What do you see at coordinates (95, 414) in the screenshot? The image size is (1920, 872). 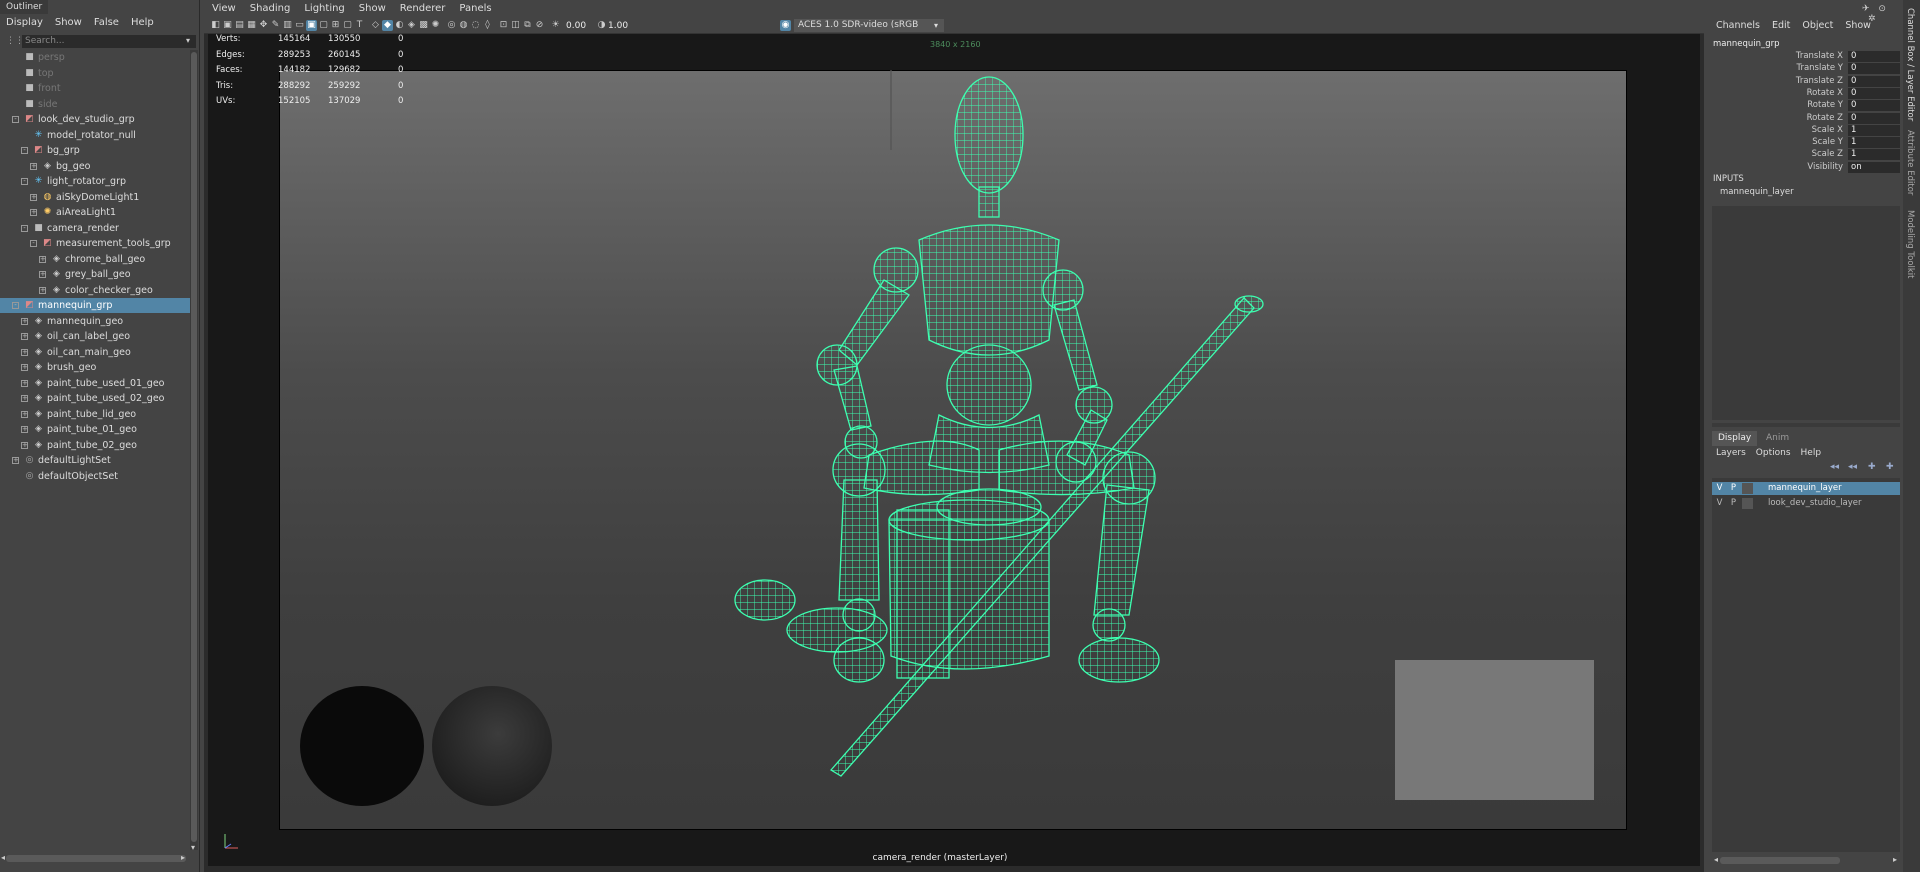 I see `outliner-item: + ◈ paint_tube_lid_geo` at bounding box center [95, 414].